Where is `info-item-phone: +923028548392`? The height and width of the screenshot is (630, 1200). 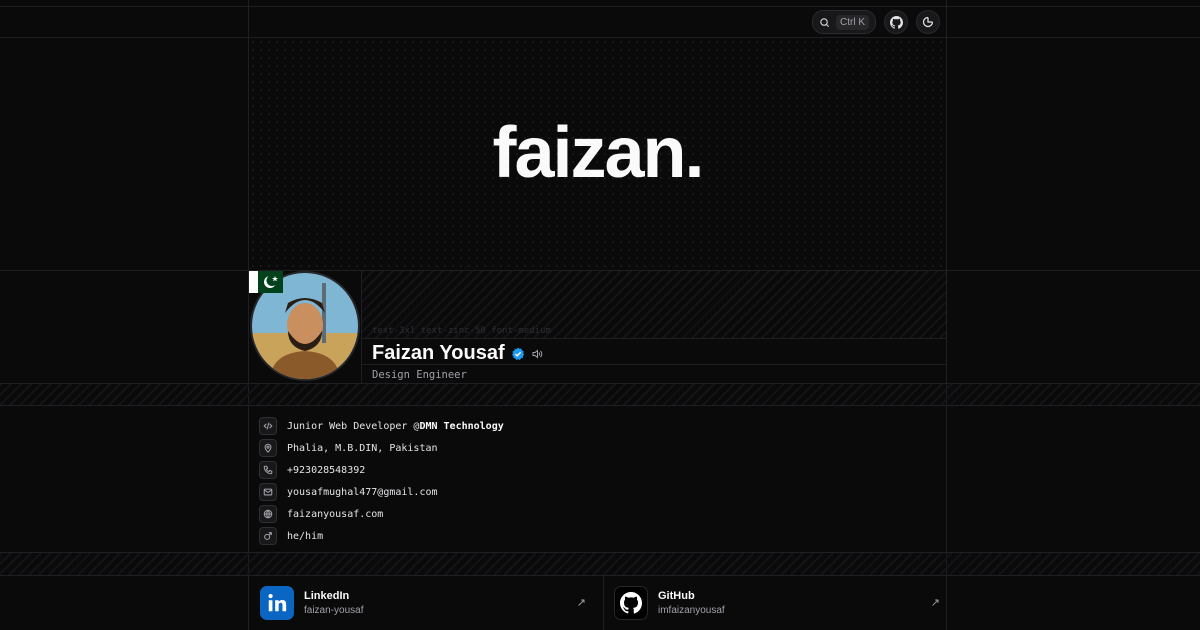 info-item-phone: +923028548392 is located at coordinates (381, 470).